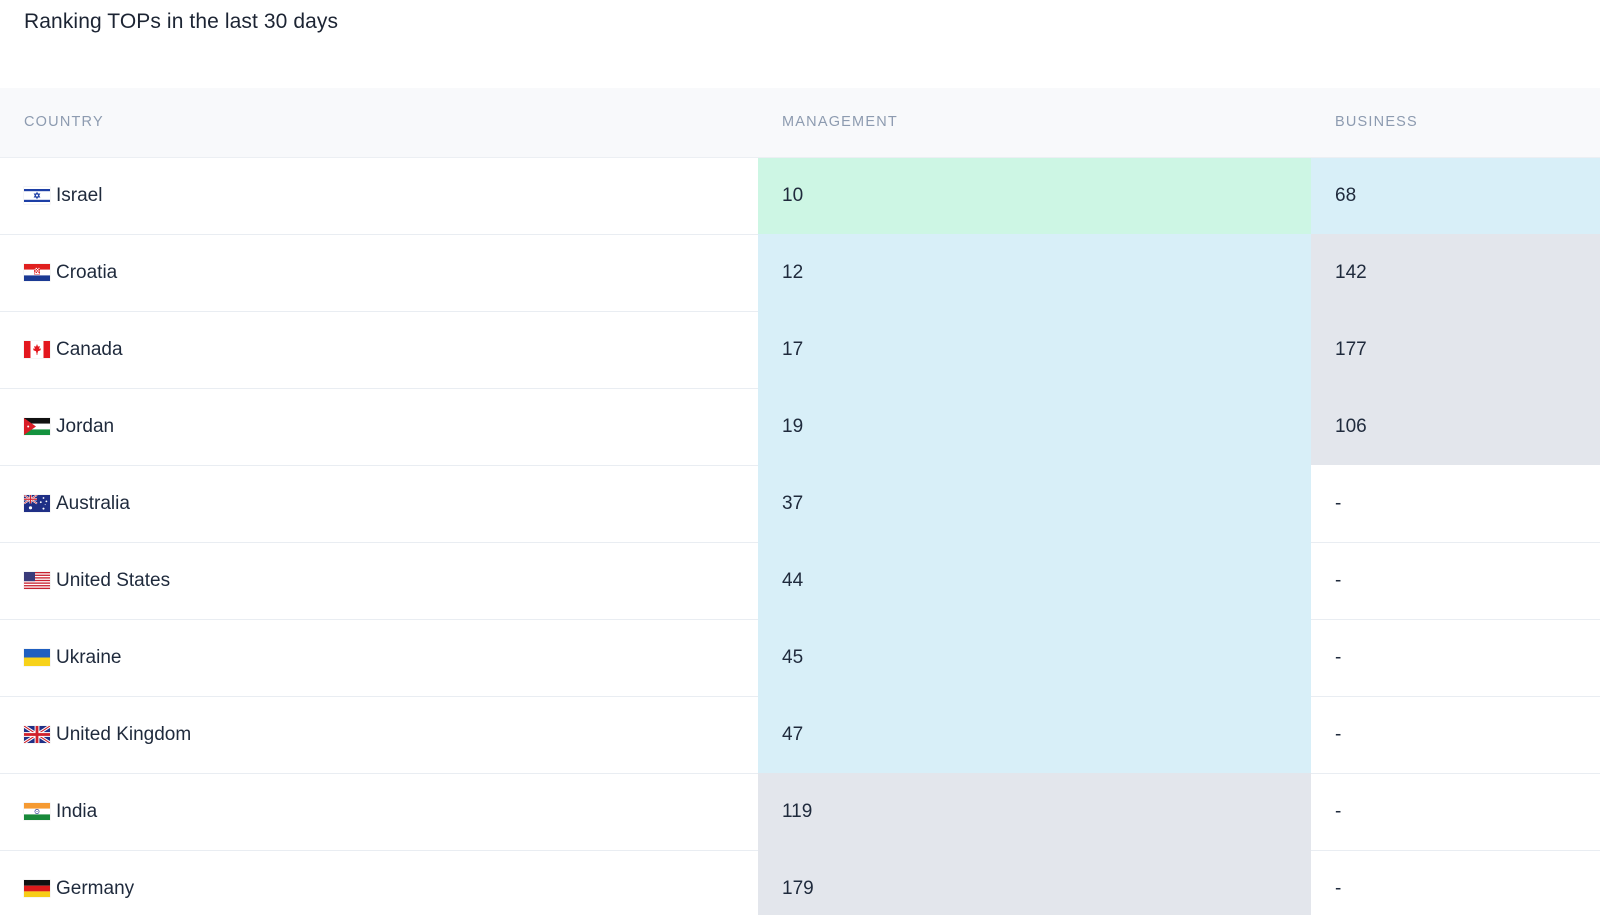 The height and width of the screenshot is (915, 1600). What do you see at coordinates (391, 735) in the screenshot?
I see `country-cell-content: United Kingdom` at bounding box center [391, 735].